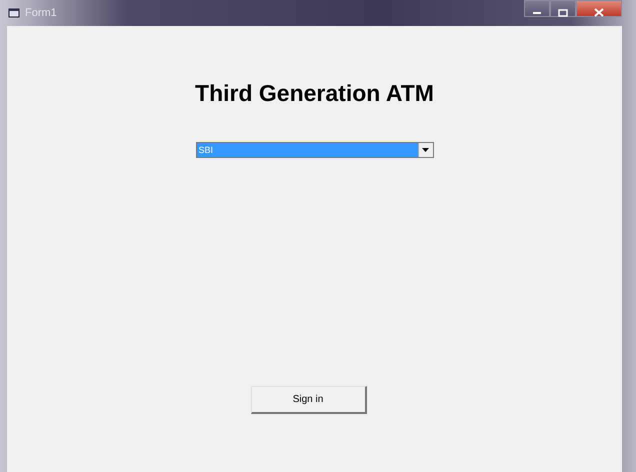  What do you see at coordinates (314, 94) in the screenshot?
I see `heading: Third Generation ATM` at bounding box center [314, 94].